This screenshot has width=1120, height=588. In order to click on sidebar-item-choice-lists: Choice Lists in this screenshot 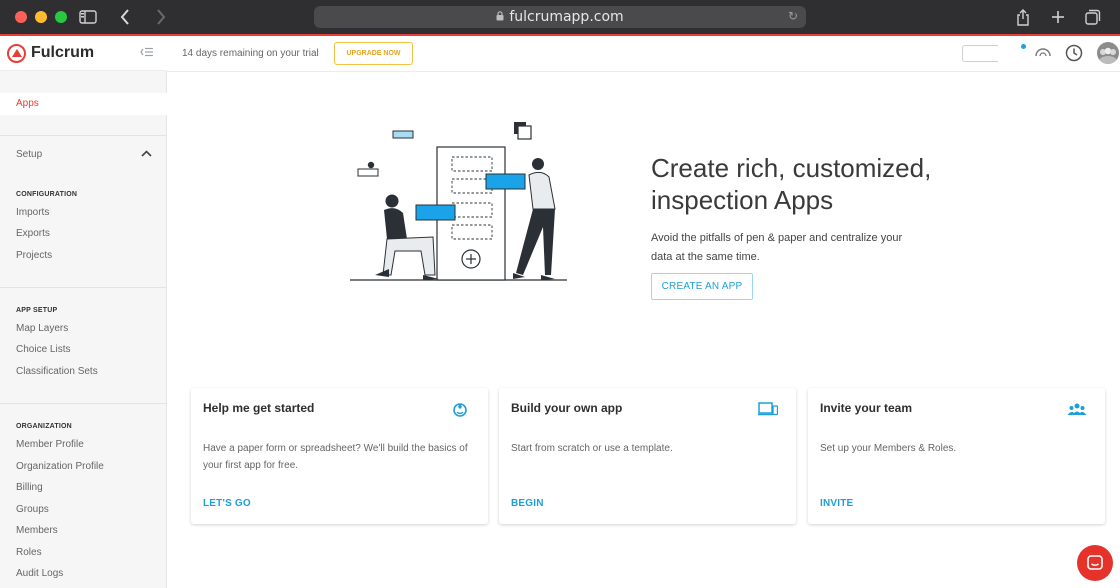, I will do `click(43, 349)`.